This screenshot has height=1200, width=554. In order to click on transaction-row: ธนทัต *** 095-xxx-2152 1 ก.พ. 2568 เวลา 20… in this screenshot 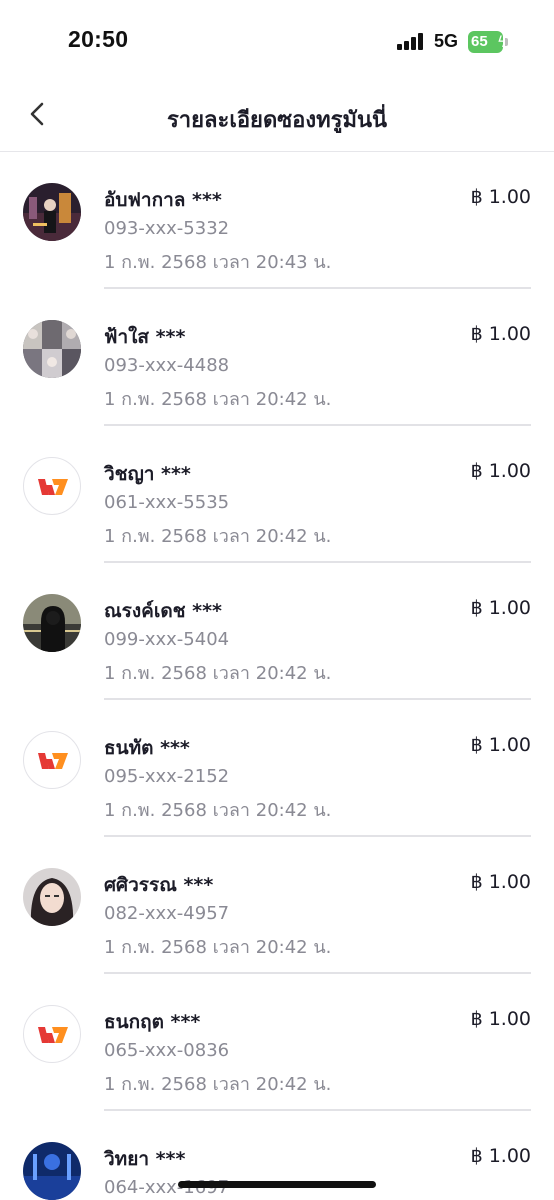, I will do `click(277, 768)`.